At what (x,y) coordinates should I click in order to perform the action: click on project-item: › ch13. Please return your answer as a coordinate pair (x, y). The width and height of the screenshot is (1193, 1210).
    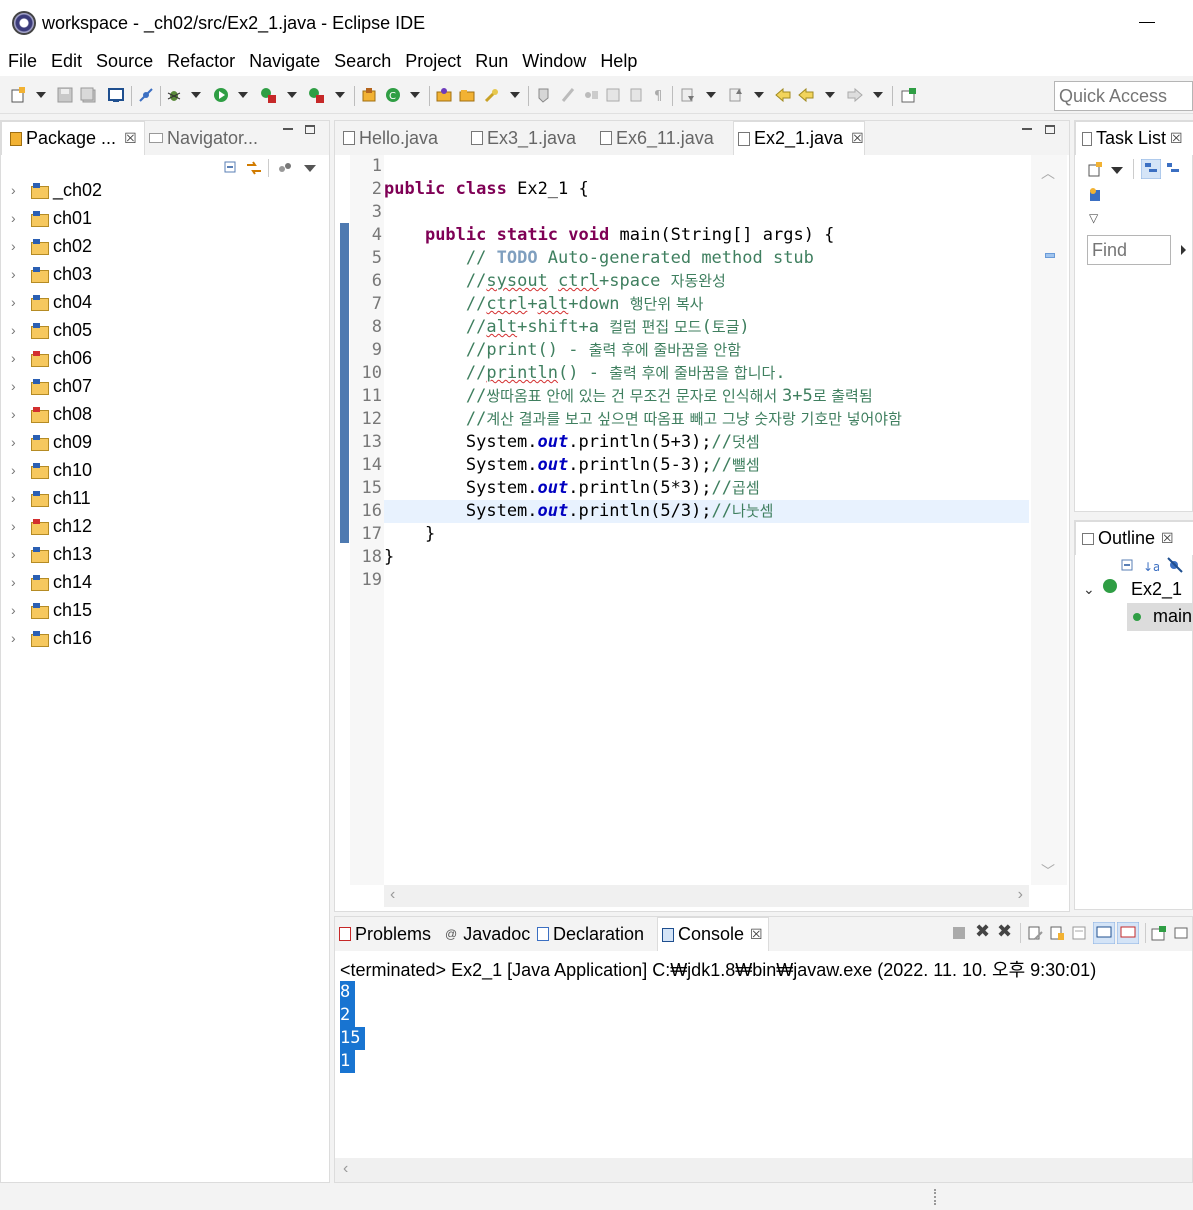
    Looking at the image, I should click on (46, 554).